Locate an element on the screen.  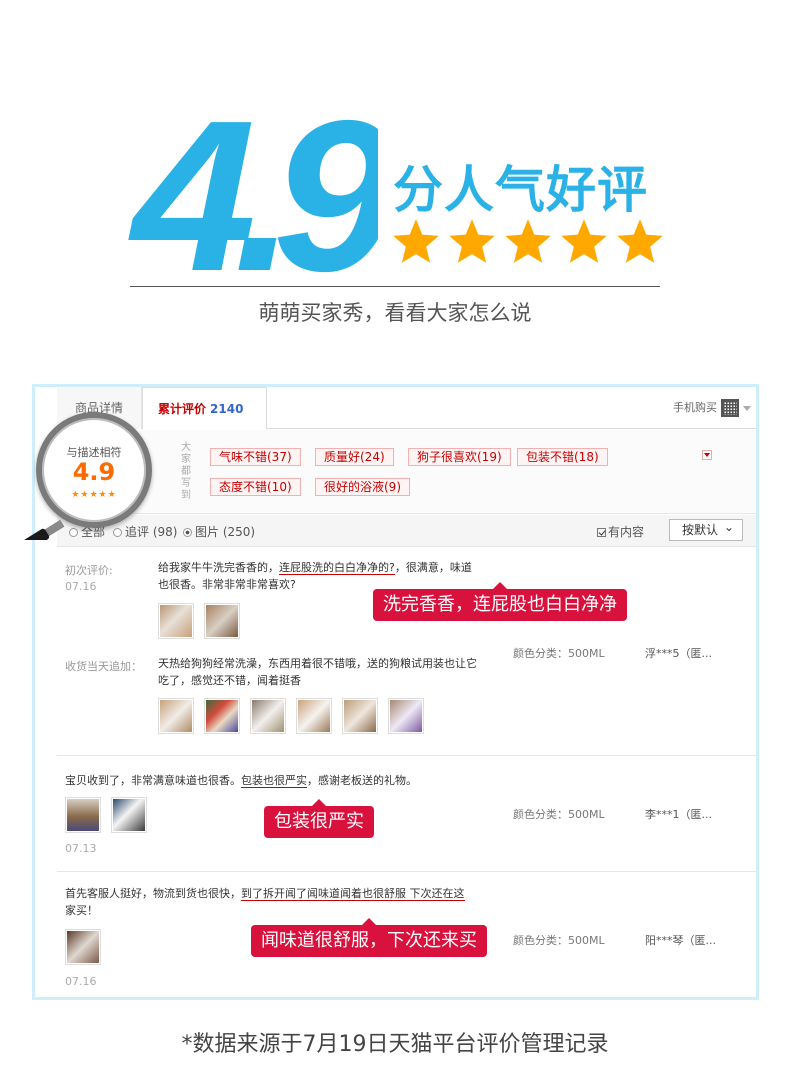
callout-badge: 包装很严实 is located at coordinates (319, 818).